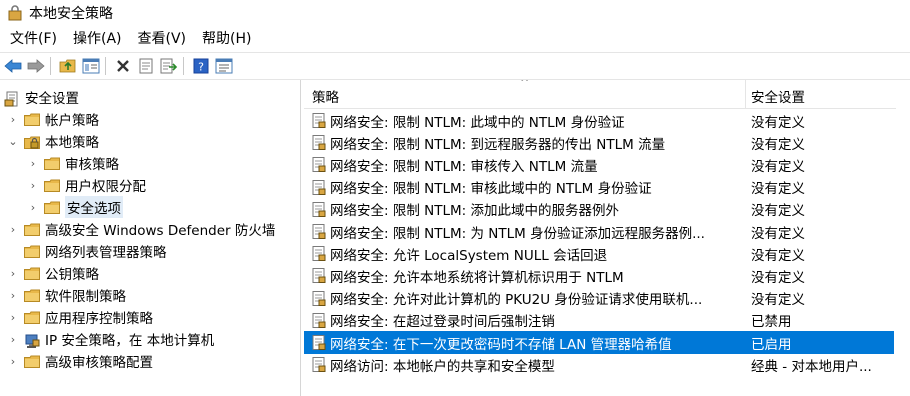  I want to click on forward-arrow-icon, so click(36, 66).